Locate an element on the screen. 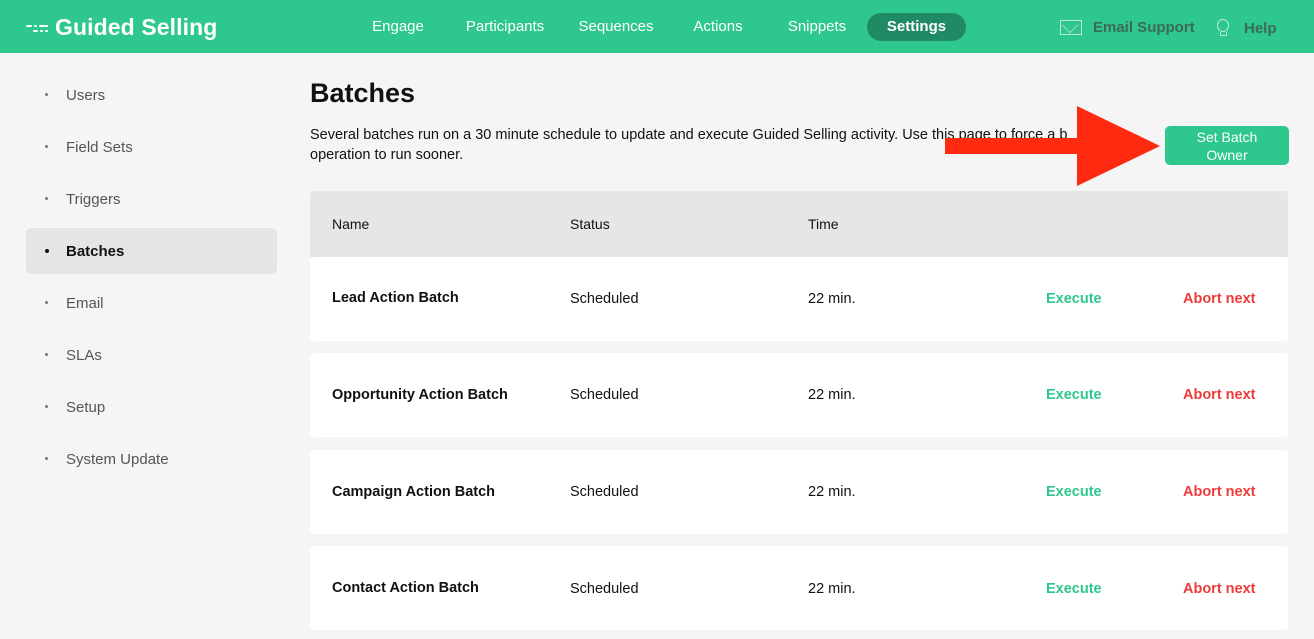 This screenshot has width=1314, height=639. sidebar-item-field-sets: Field Sets is located at coordinates (151, 147).